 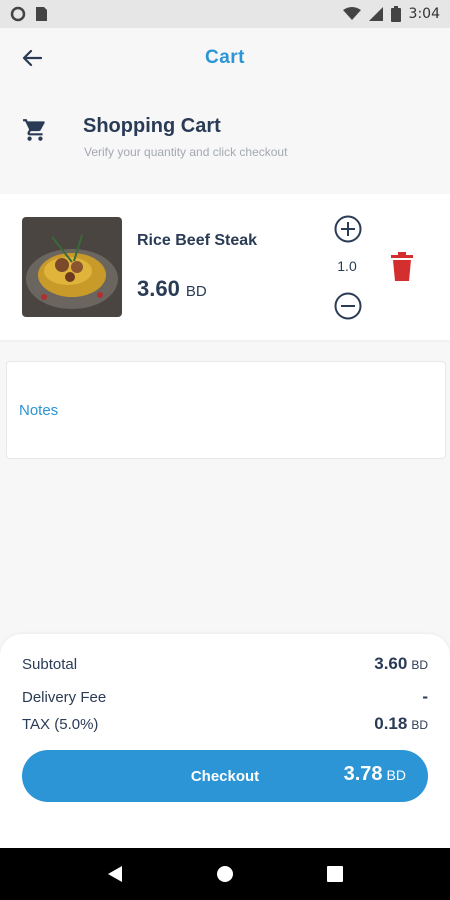 I want to click on checkout-total: 3.78 BD, so click(x=375, y=774).